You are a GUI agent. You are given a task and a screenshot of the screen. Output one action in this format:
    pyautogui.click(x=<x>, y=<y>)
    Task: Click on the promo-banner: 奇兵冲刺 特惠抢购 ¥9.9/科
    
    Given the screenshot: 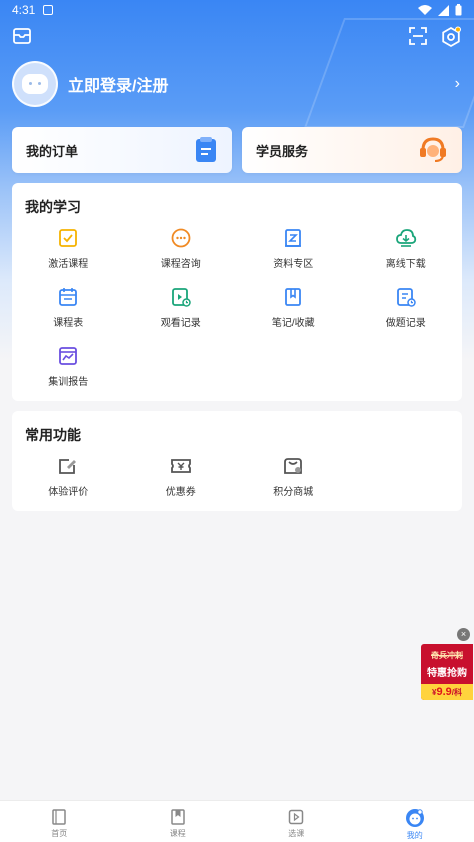 What is the action you would take?
    pyautogui.click(x=447, y=672)
    